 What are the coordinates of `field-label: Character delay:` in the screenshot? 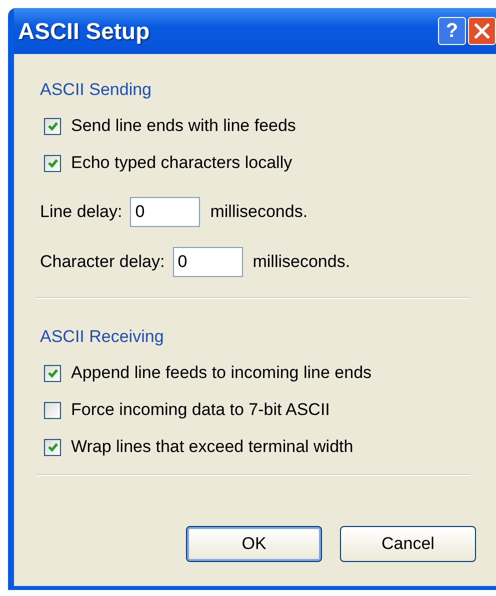 It's located at (102, 262).